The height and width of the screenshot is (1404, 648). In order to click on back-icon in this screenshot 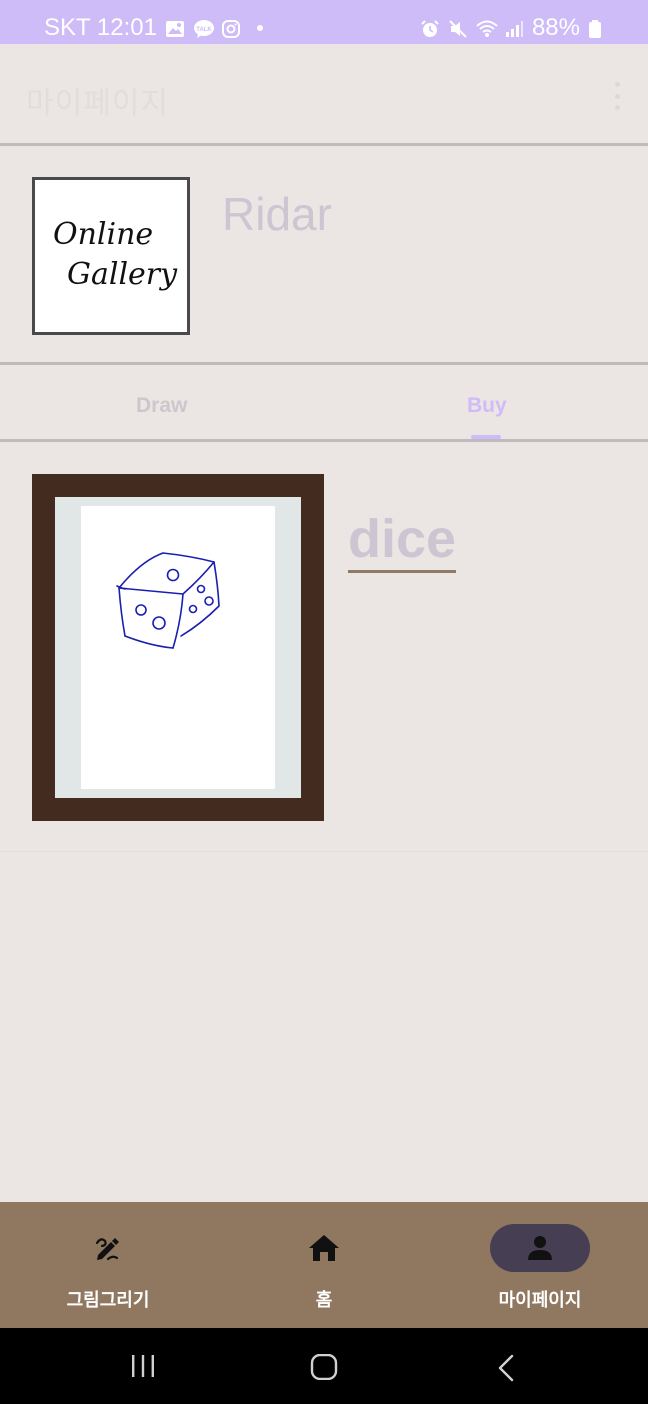, I will do `click(506, 1370)`.